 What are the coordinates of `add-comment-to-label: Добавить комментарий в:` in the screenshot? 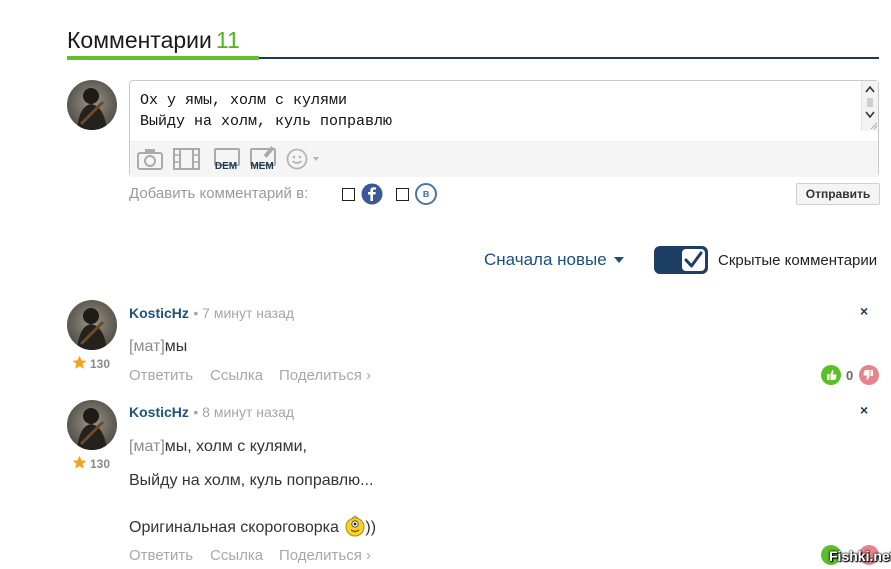 It's located at (219, 193).